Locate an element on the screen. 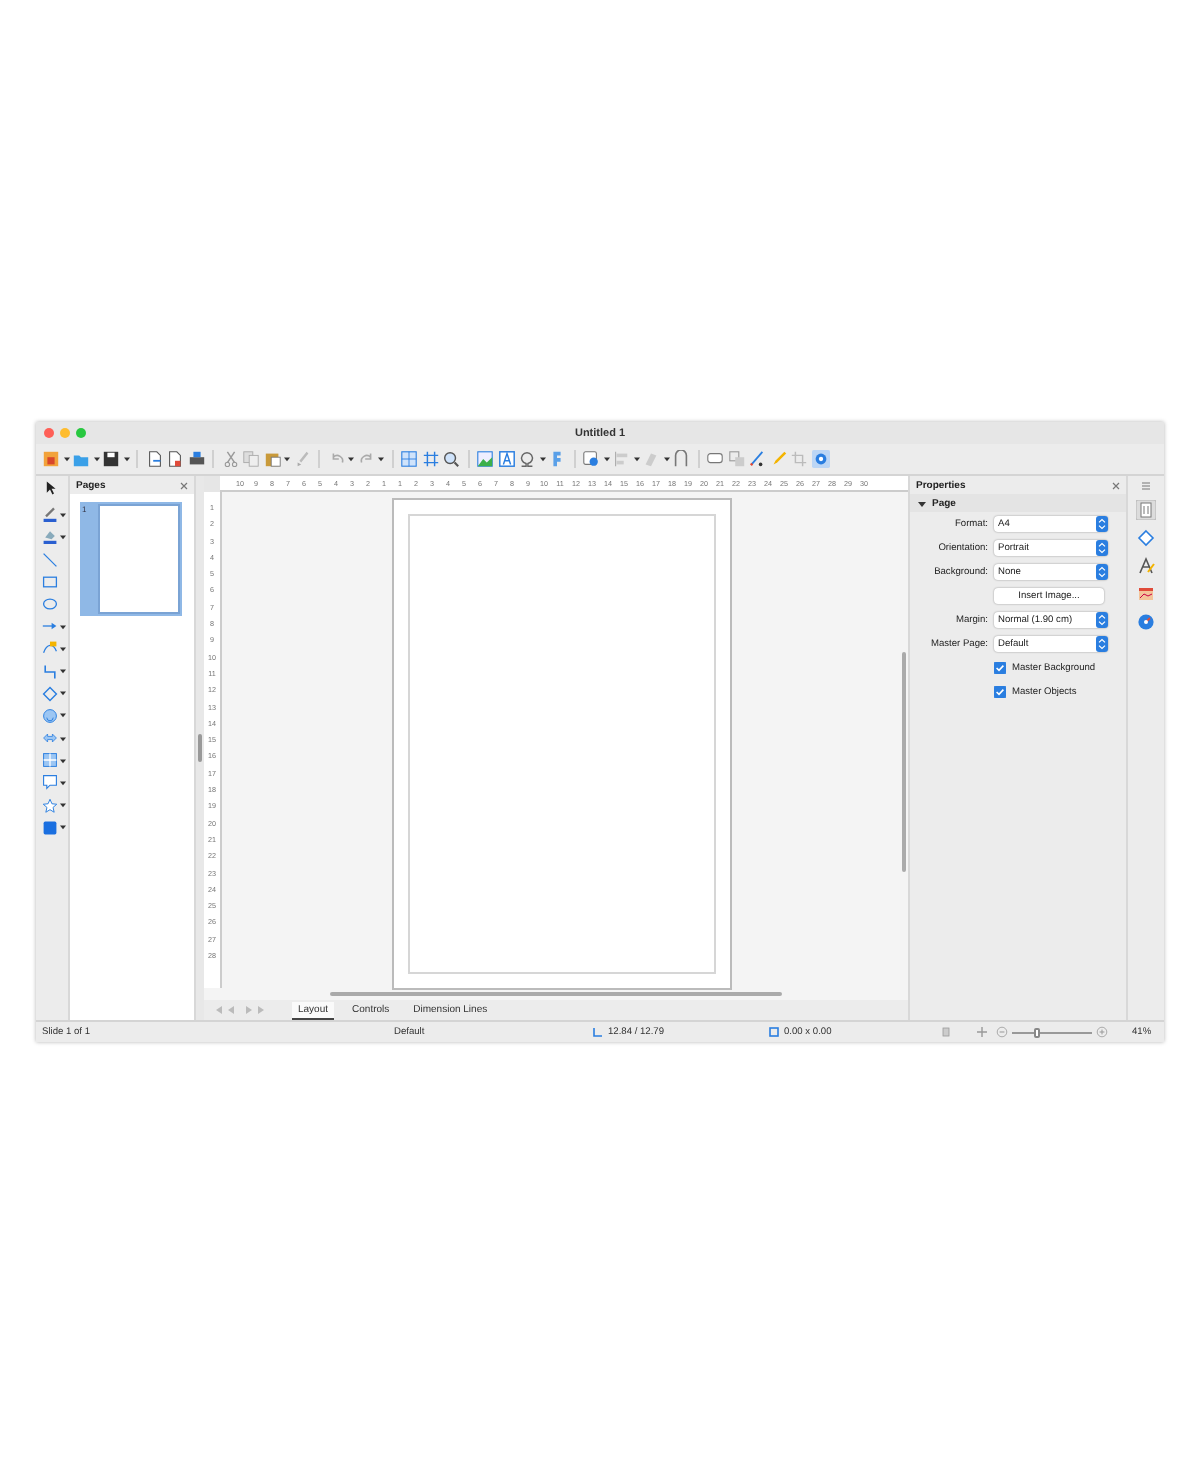 The height and width of the screenshot is (1464, 1200). pen-icon is located at coordinates (757, 459).